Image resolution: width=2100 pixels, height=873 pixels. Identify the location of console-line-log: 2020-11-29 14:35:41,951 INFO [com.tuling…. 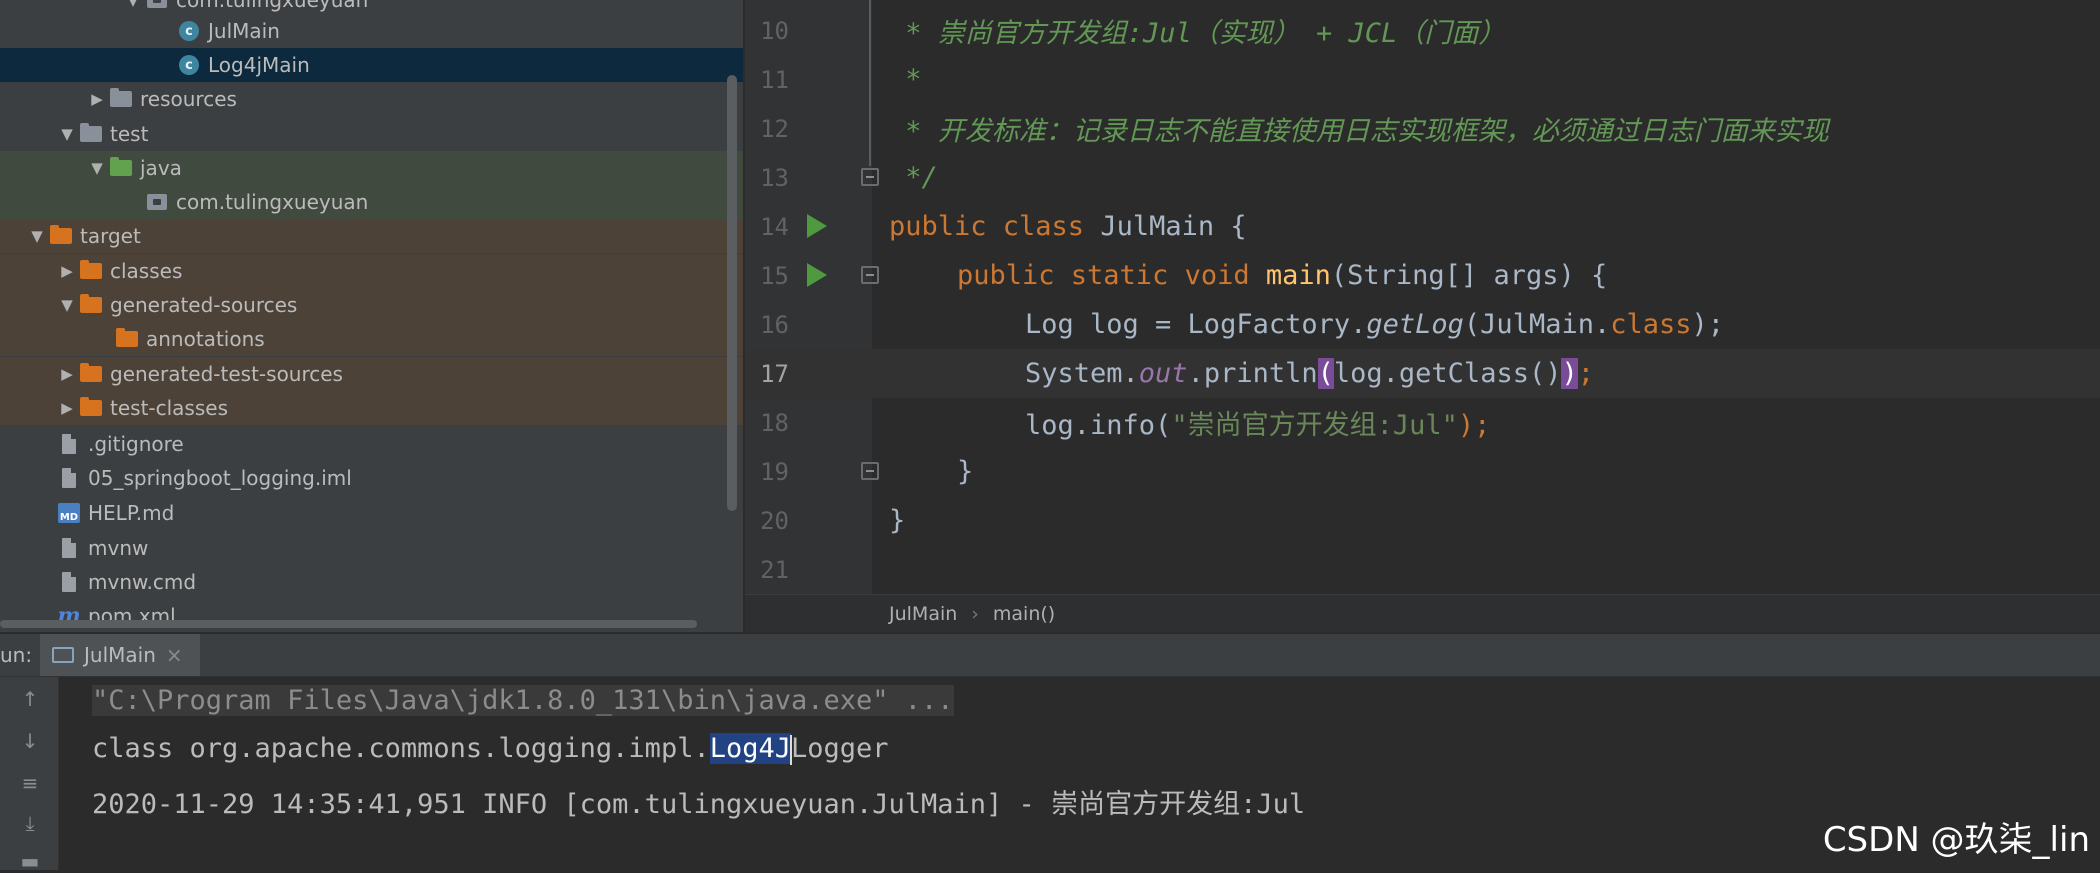
(699, 804).